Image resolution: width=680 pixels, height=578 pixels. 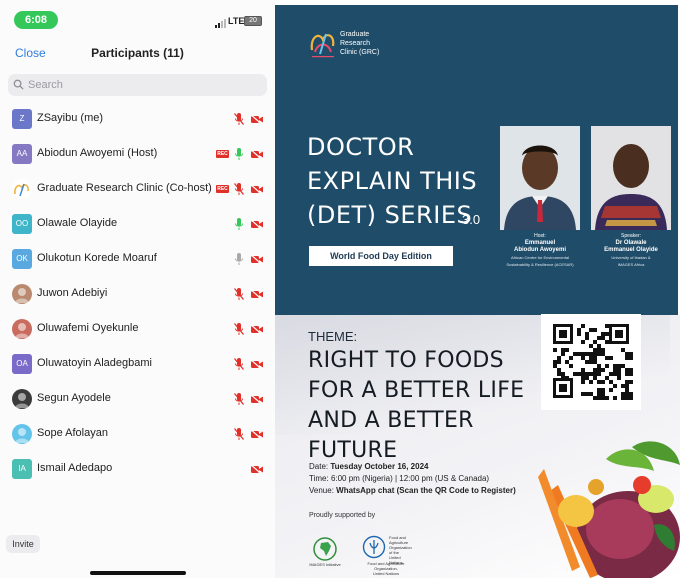 What do you see at coordinates (22, 224) in the screenshot?
I see `participant-avatar: OO` at bounding box center [22, 224].